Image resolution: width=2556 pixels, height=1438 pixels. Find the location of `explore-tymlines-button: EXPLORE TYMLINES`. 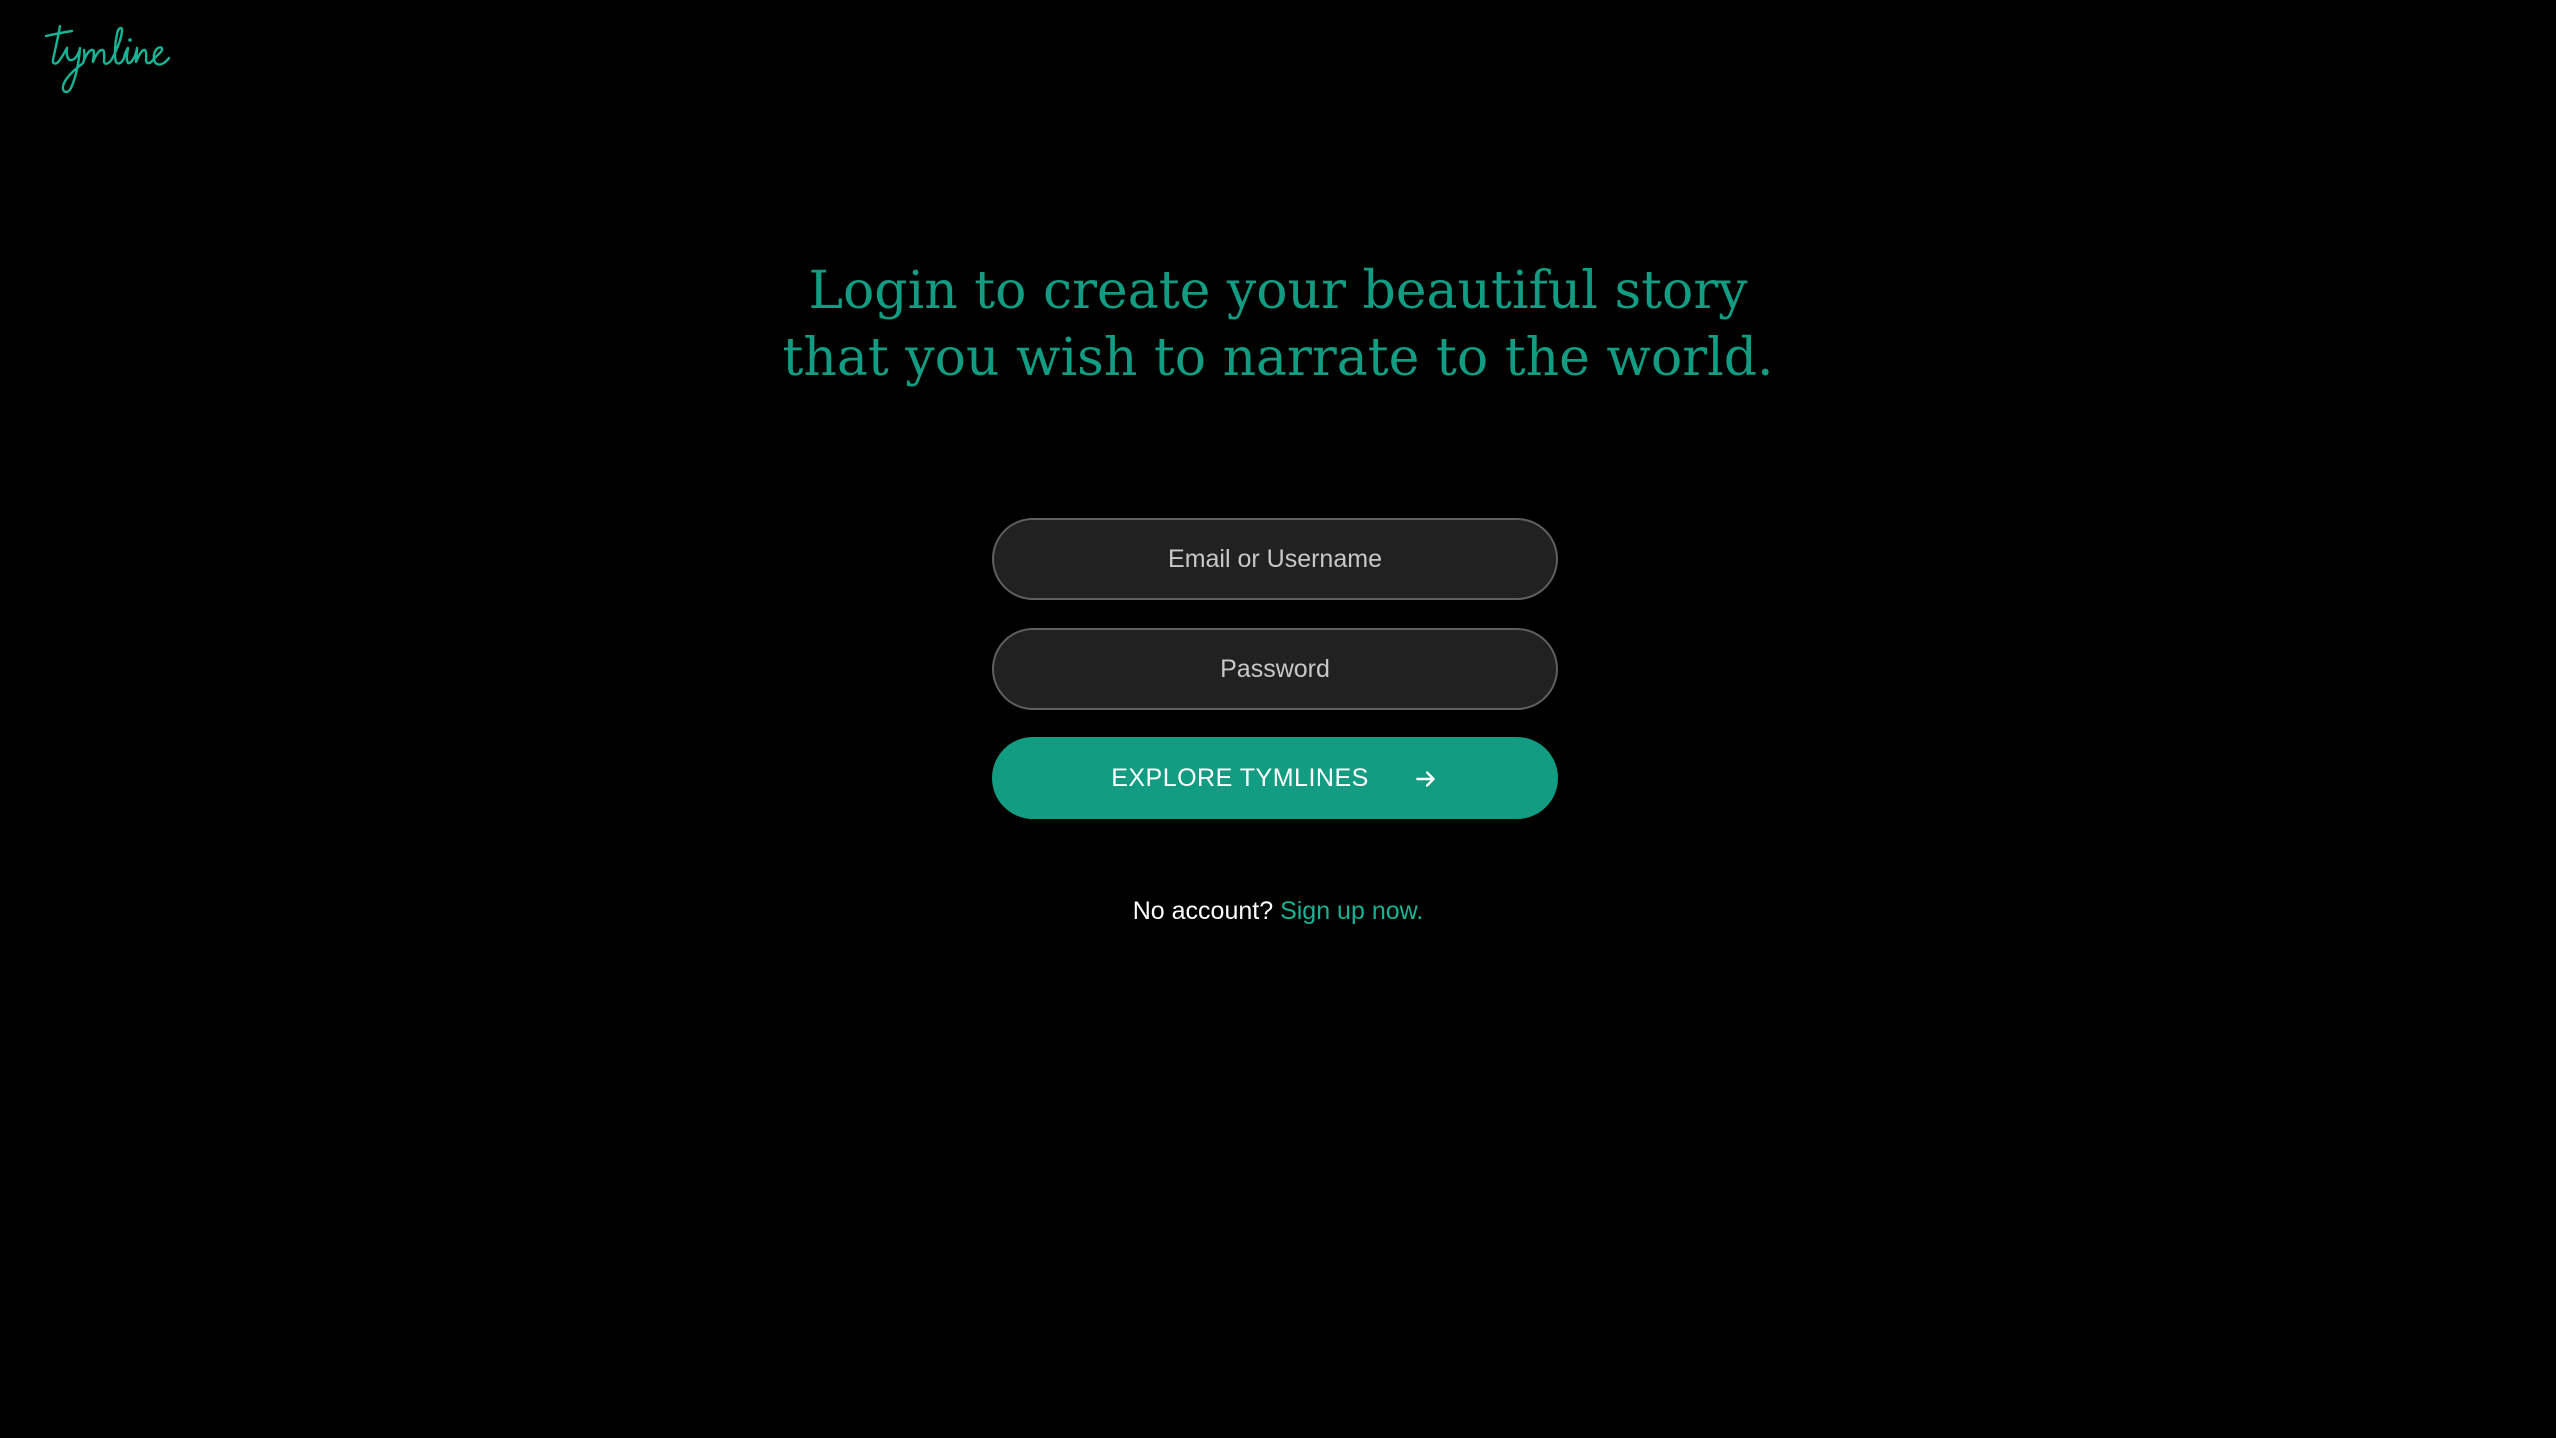

explore-tymlines-button: EXPLORE TYMLINES is located at coordinates (1275, 778).